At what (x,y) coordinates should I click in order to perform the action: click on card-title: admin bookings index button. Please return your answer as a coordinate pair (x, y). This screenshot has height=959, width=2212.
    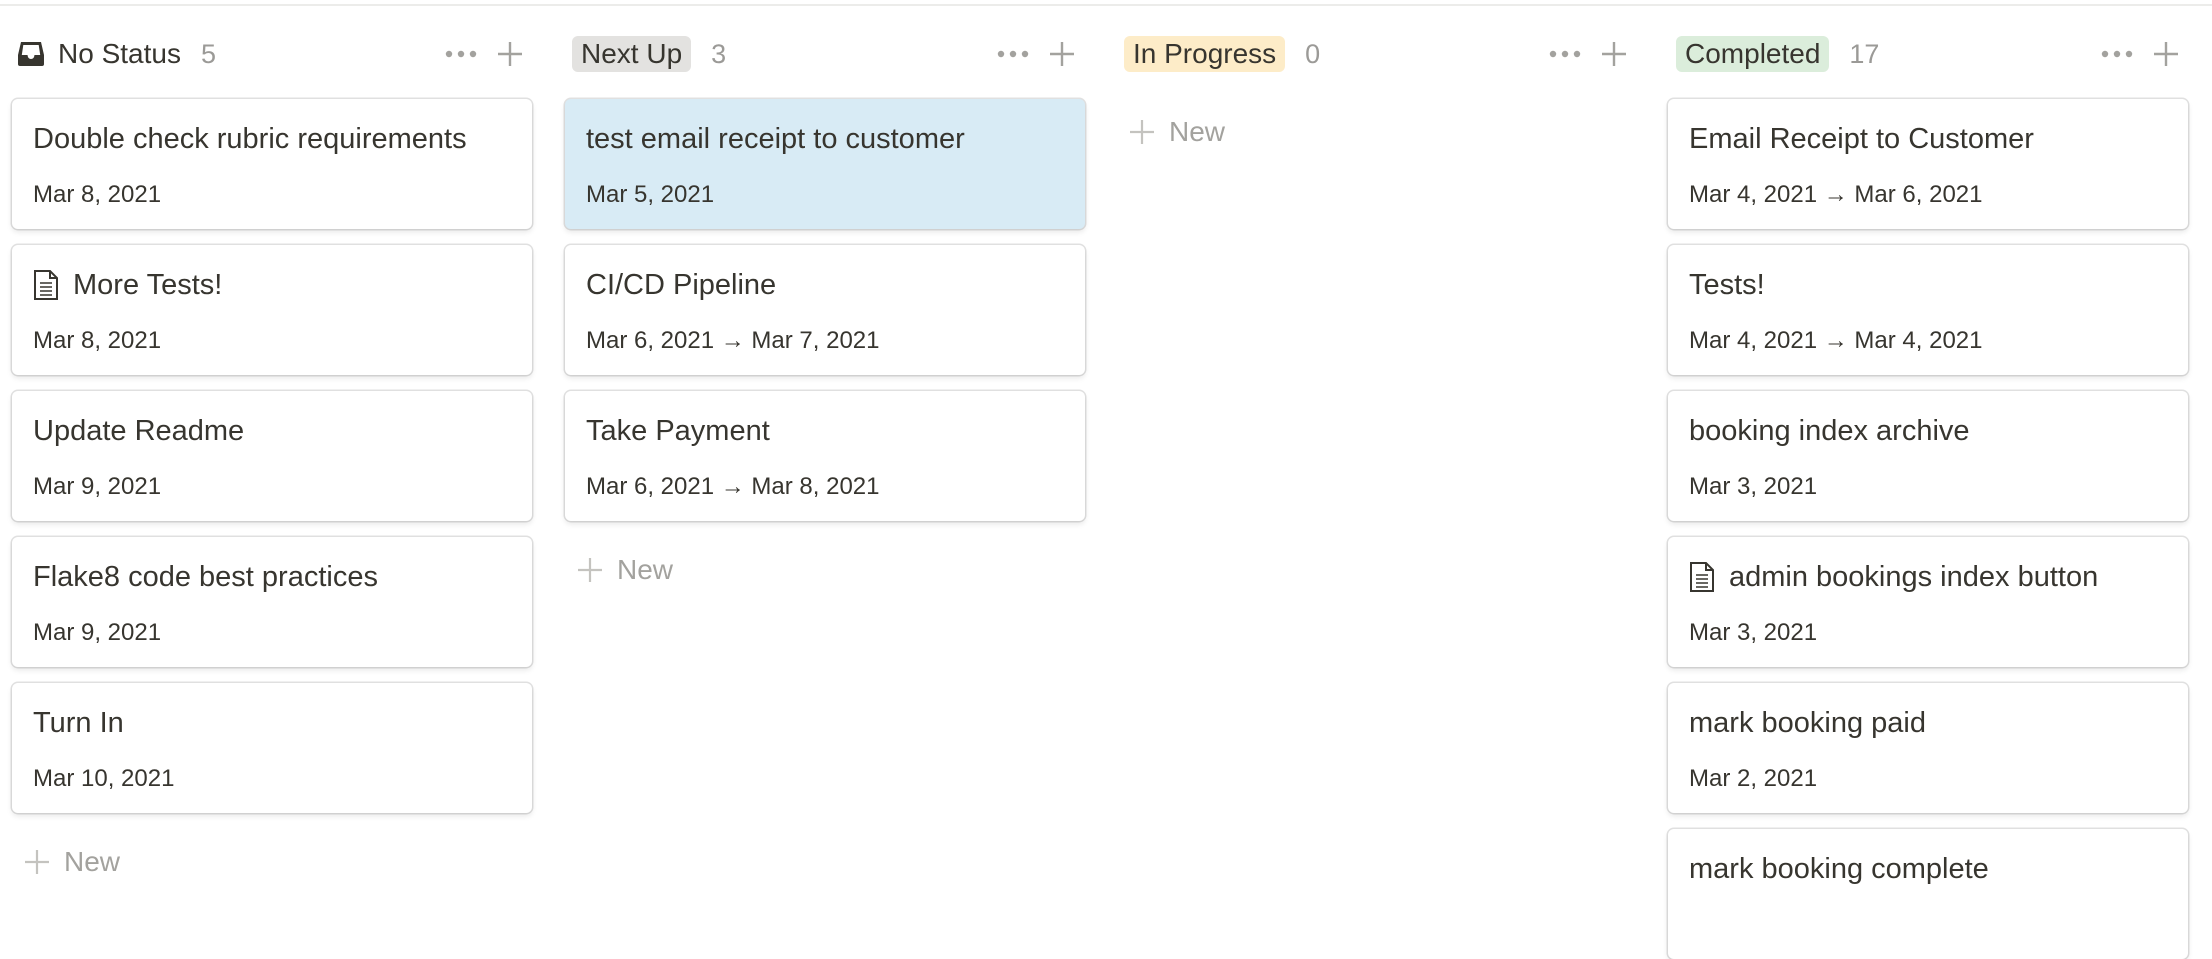
    Looking at the image, I should click on (1930, 577).